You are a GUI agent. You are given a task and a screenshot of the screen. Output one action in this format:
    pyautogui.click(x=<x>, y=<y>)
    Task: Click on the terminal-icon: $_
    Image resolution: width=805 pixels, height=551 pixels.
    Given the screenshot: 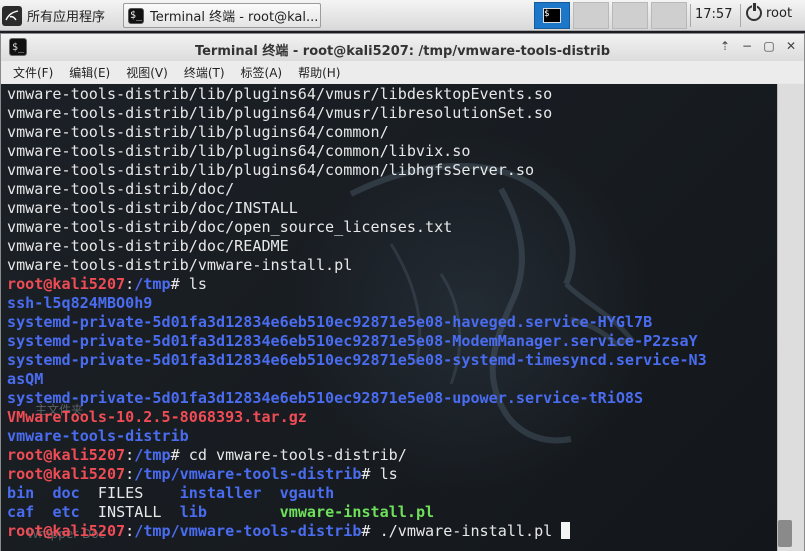 What is the action you would take?
    pyautogui.click(x=136, y=15)
    